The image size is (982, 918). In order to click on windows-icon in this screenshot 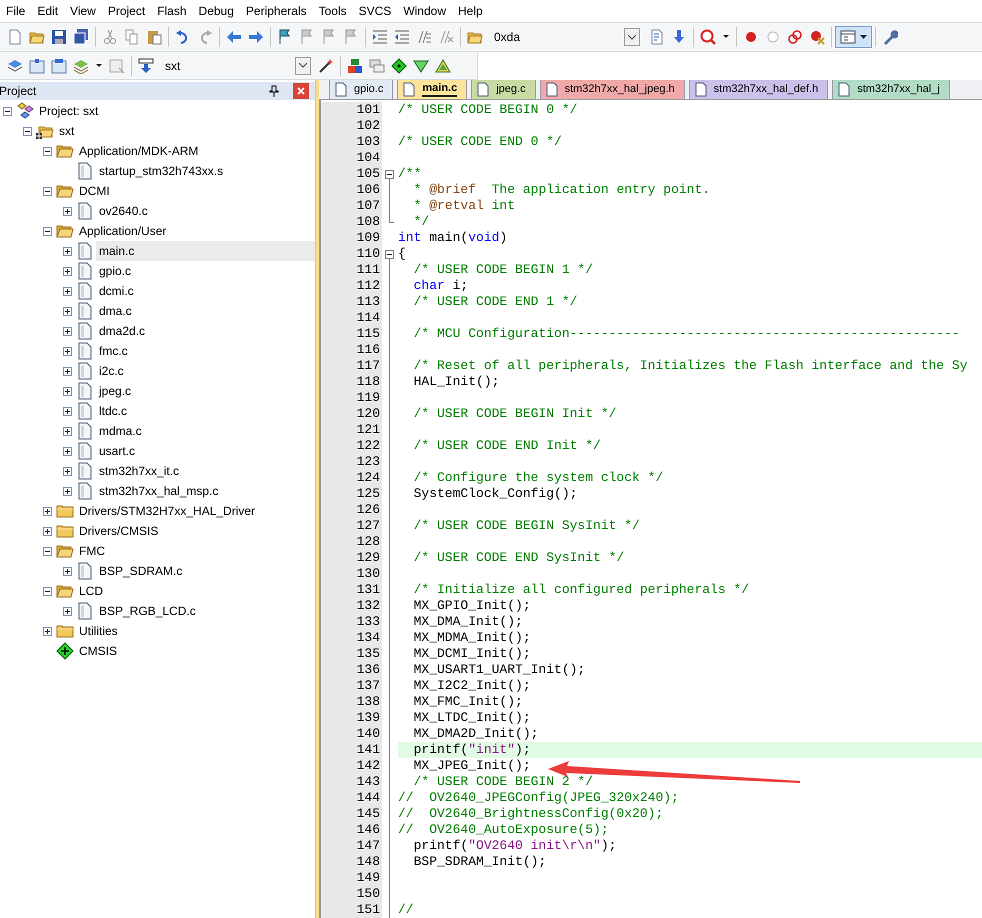, I will do `click(377, 66)`.